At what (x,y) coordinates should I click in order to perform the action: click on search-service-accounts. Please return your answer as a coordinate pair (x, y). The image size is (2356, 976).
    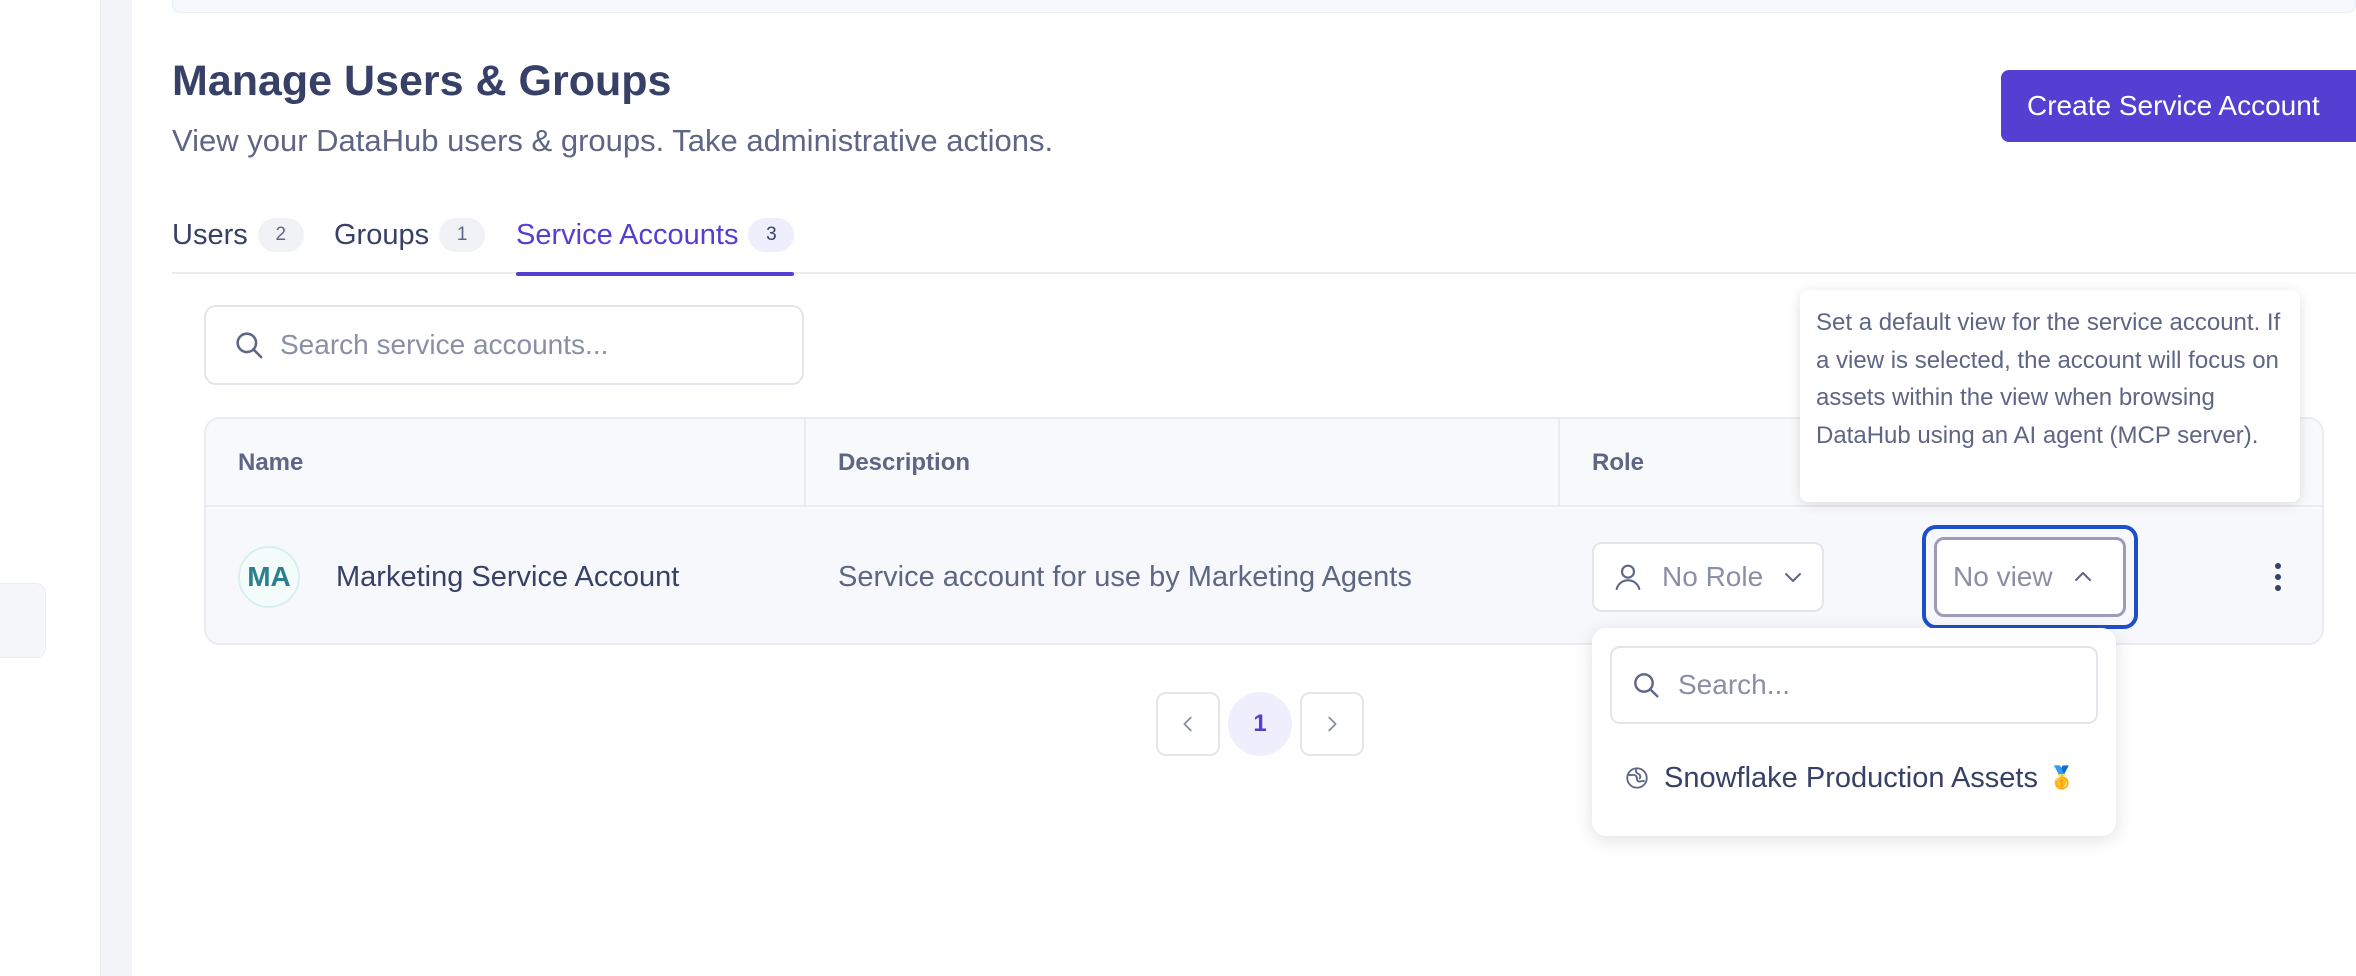
    Looking at the image, I should click on (504, 345).